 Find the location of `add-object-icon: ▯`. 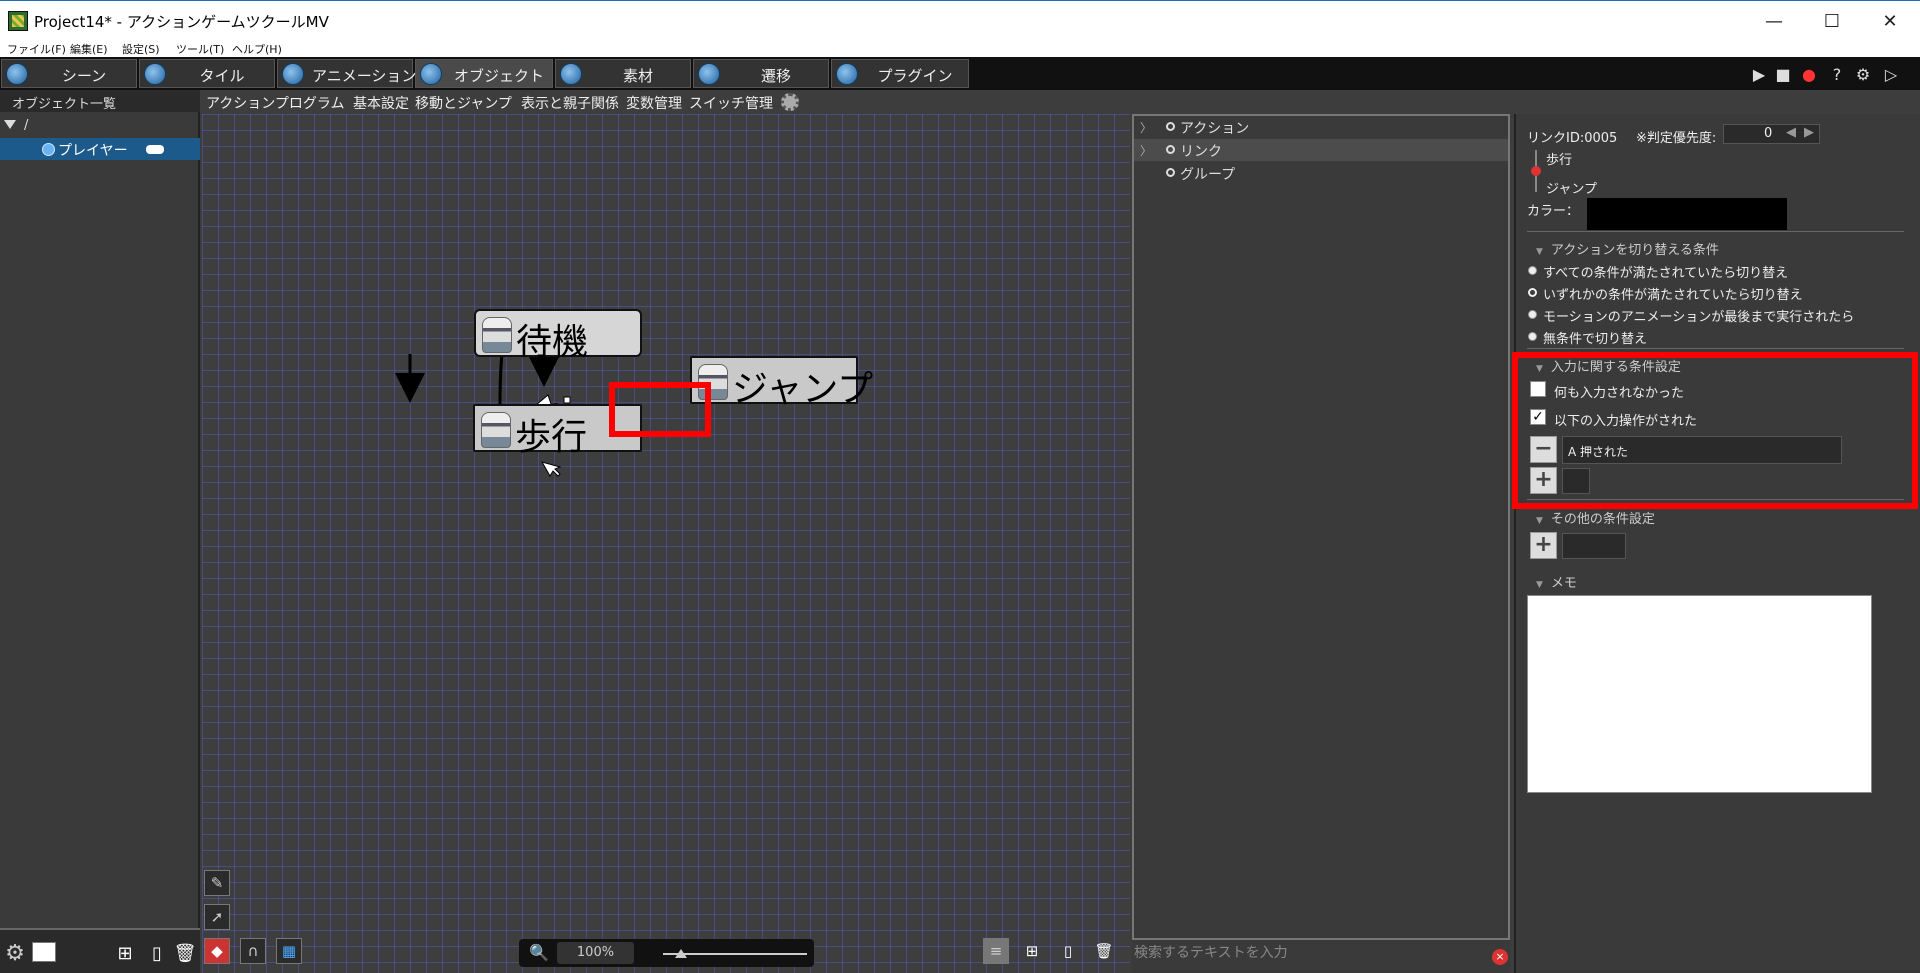

add-object-icon: ▯ is located at coordinates (157, 953).